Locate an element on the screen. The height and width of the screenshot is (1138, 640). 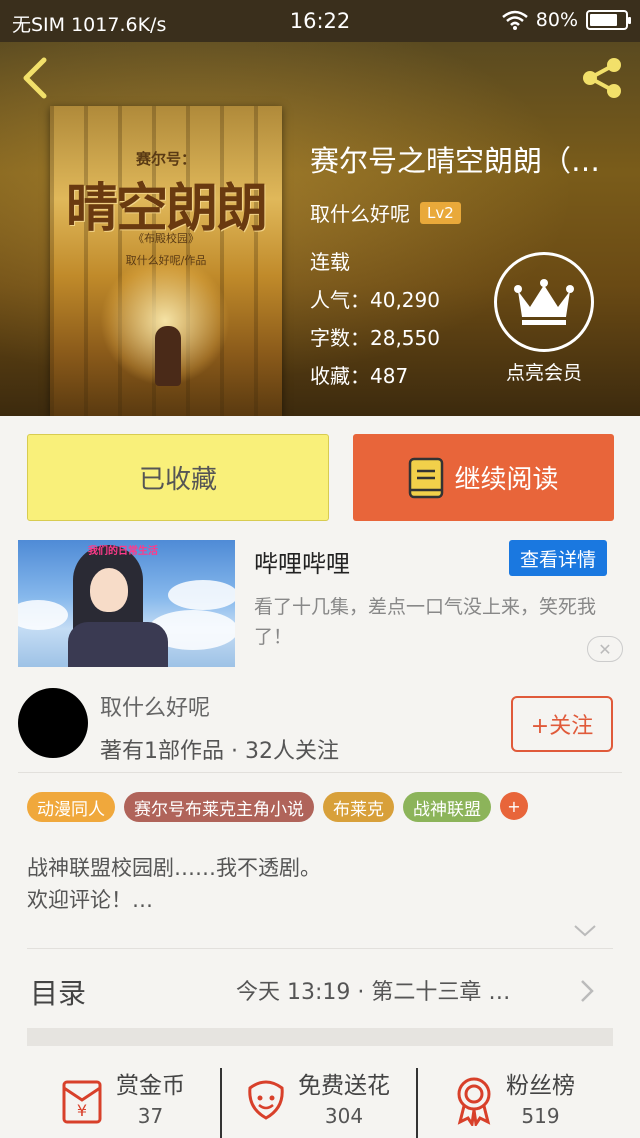
book-popularity: 人气：40,290 is located at coordinates (375, 300).